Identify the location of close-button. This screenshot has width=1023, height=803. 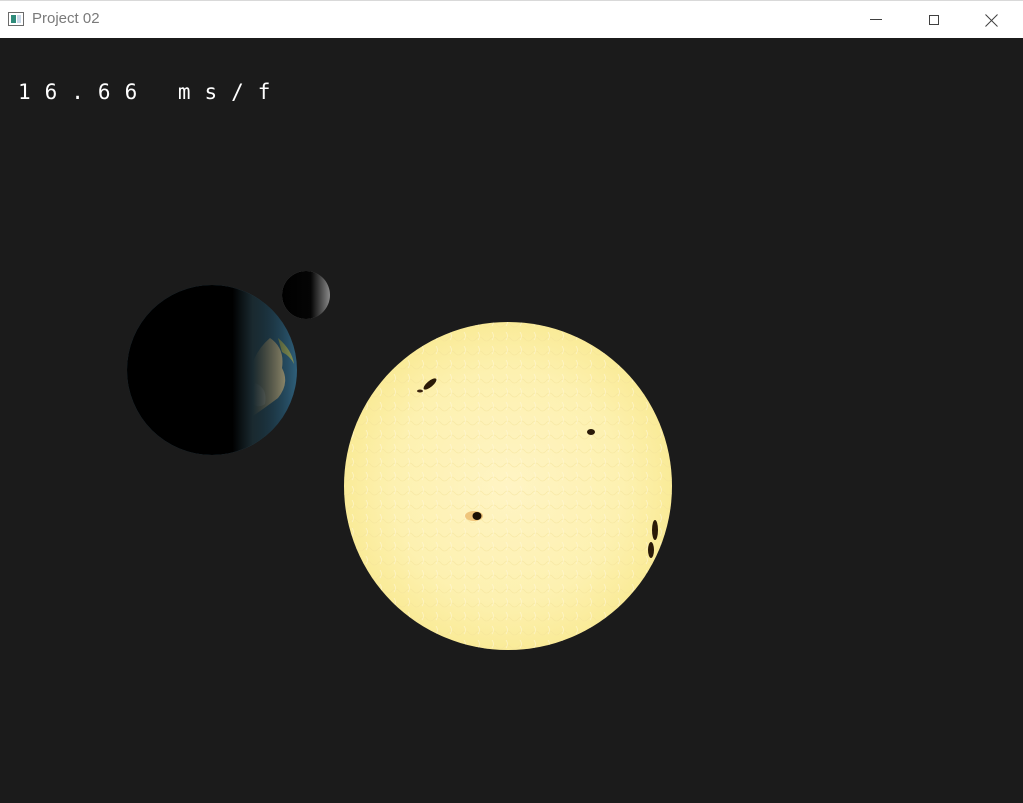
(992, 19).